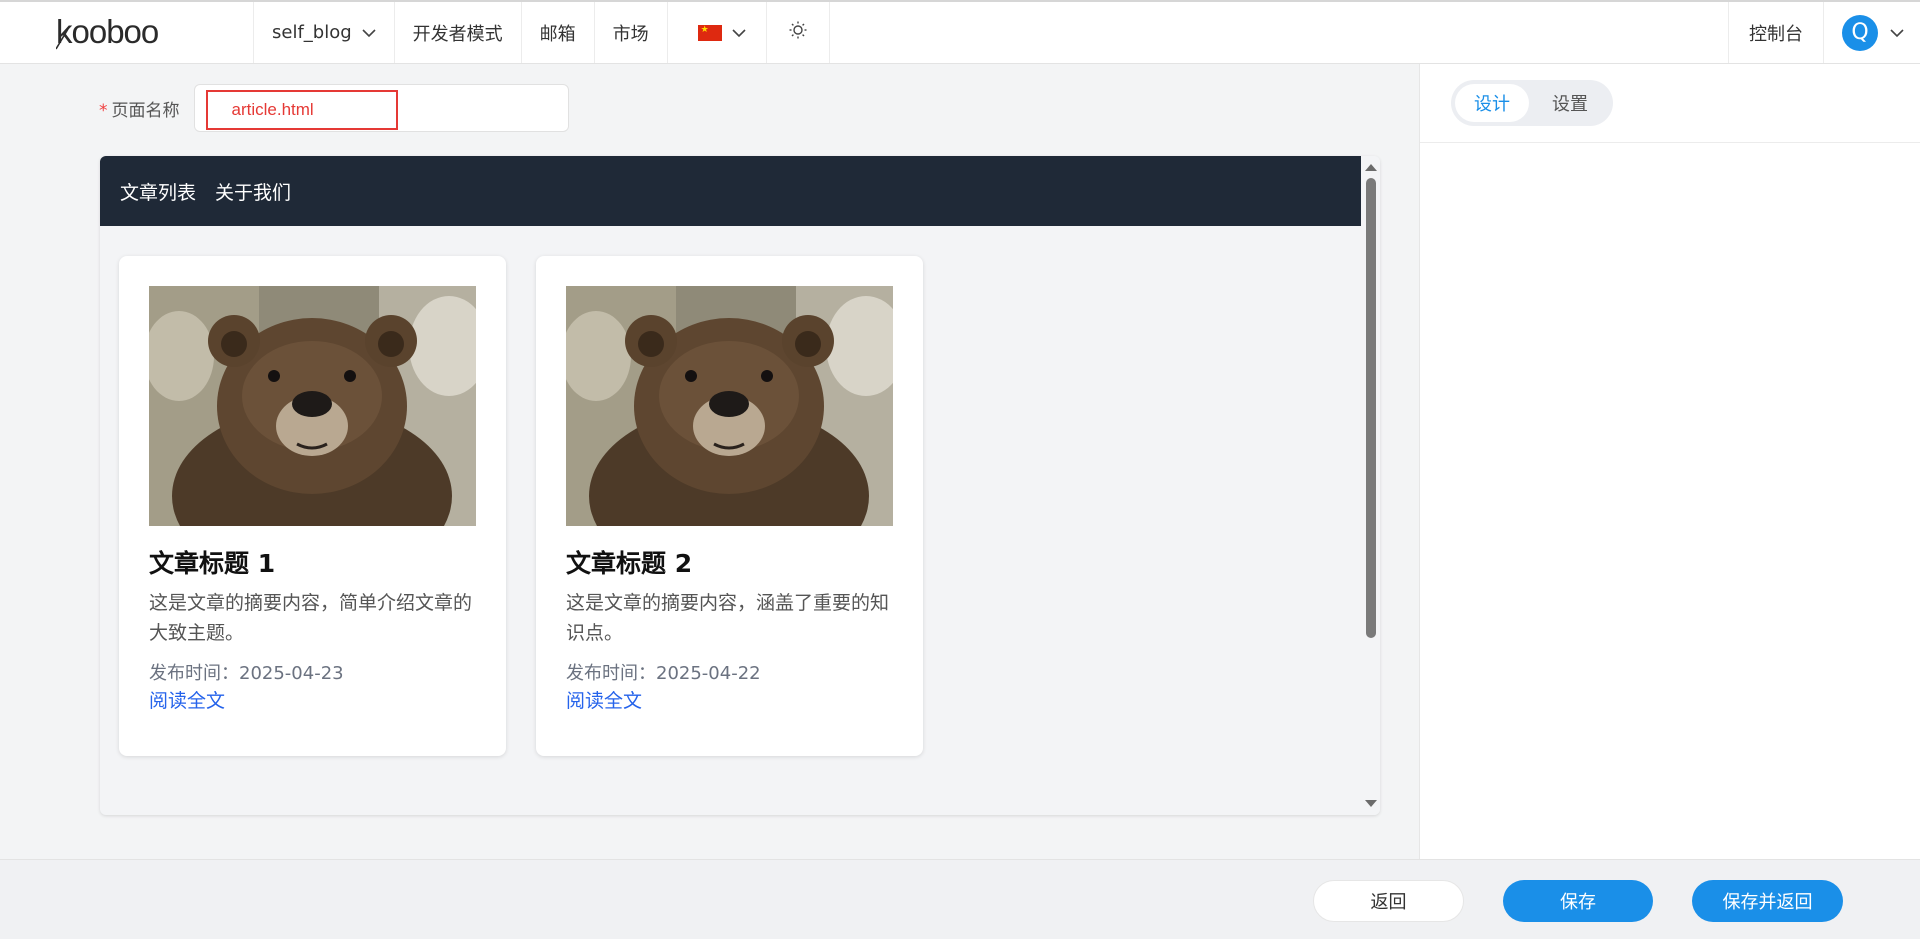 Image resolution: width=1920 pixels, height=939 pixels. I want to click on preview-navbar: 文章列表 关于我们, so click(730, 191).